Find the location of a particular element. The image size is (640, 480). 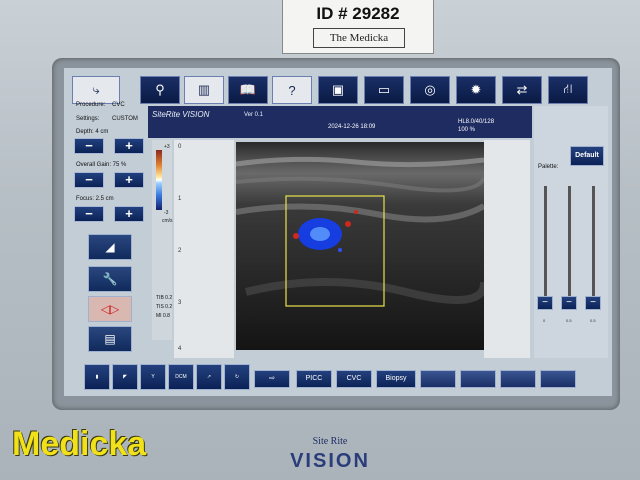

device-logo: Site Rite VISION is located at coordinates (330, 456).